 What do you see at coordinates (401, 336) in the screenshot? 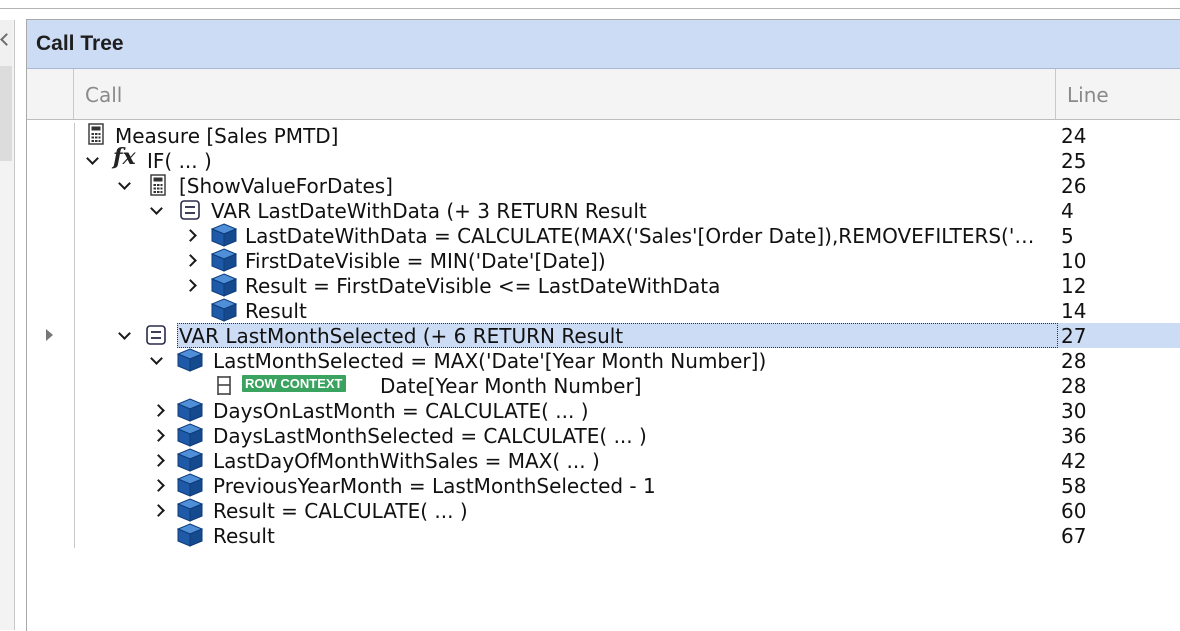
I see `row-label: VAR LastMonthSelected (+ 6 RETURN Result` at bounding box center [401, 336].